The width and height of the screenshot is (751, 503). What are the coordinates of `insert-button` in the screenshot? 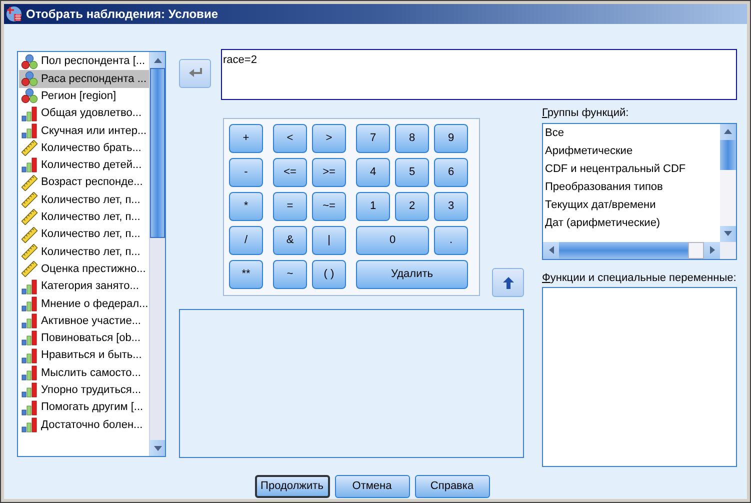 It's located at (508, 282).